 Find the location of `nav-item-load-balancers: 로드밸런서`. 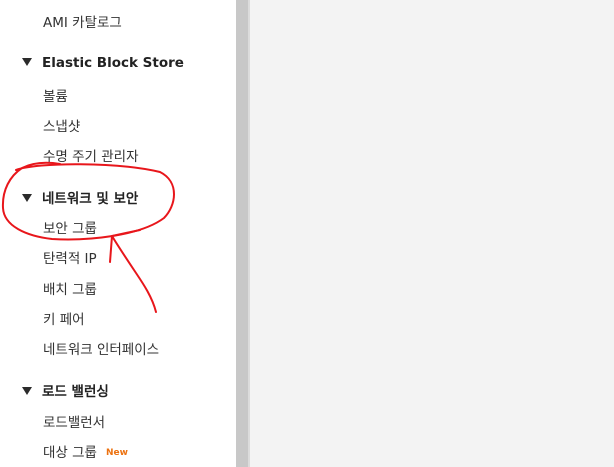

nav-item-load-balancers: 로드밸런서 is located at coordinates (74, 421).